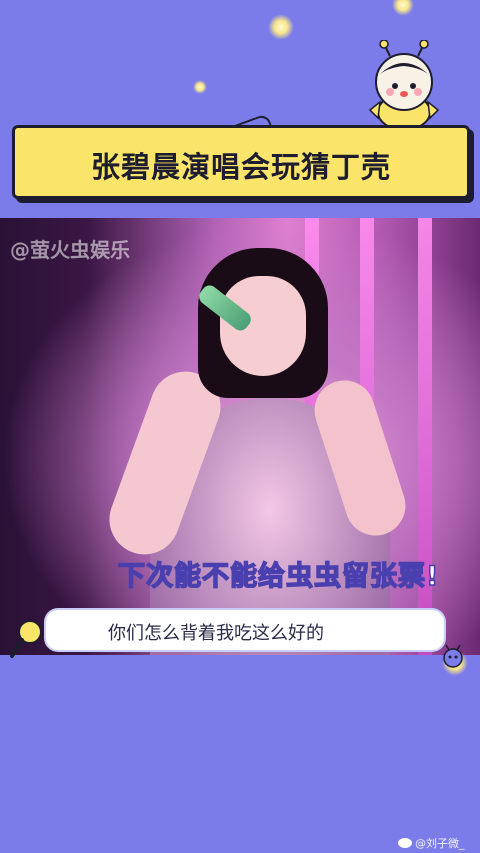 This screenshot has height=853, width=480. What do you see at coordinates (278, 576) in the screenshot?
I see `video-caption: 下次能不能给虫虫留张票!` at bounding box center [278, 576].